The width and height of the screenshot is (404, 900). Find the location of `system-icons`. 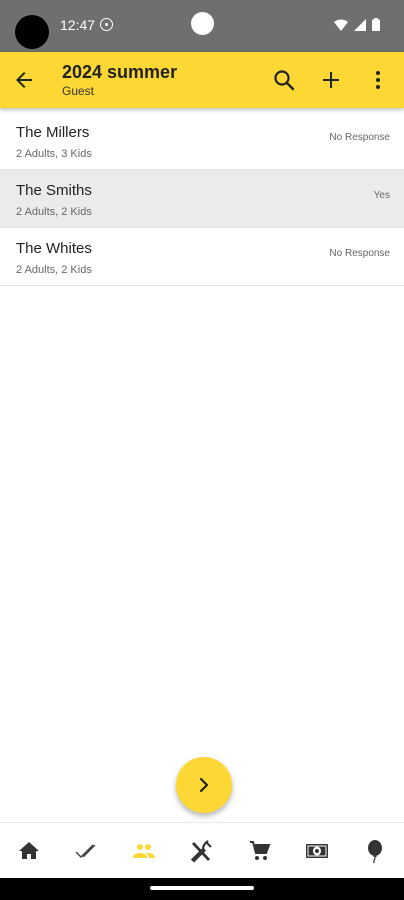

system-icons is located at coordinates (357, 24).